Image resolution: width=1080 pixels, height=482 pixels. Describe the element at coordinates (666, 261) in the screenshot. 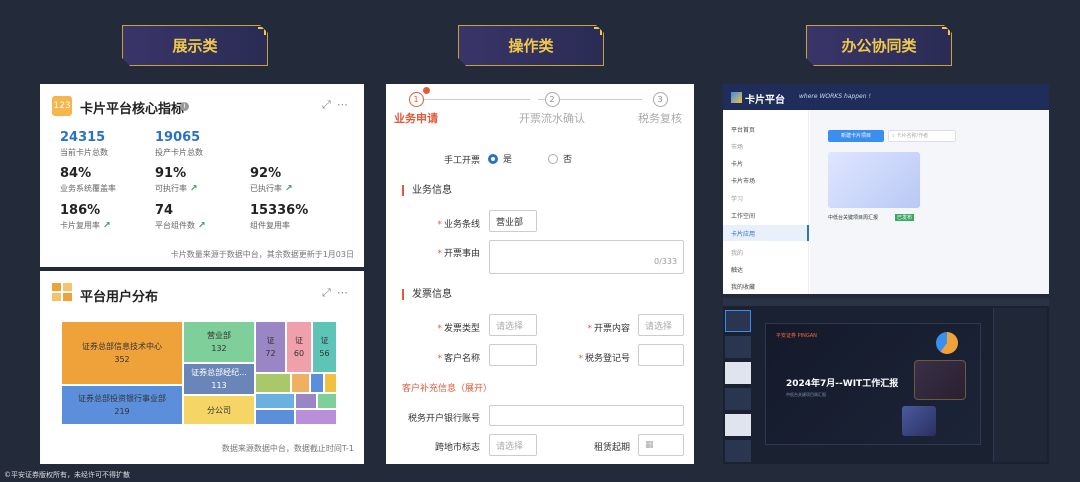

I see `reason-counter: 0/333` at that location.